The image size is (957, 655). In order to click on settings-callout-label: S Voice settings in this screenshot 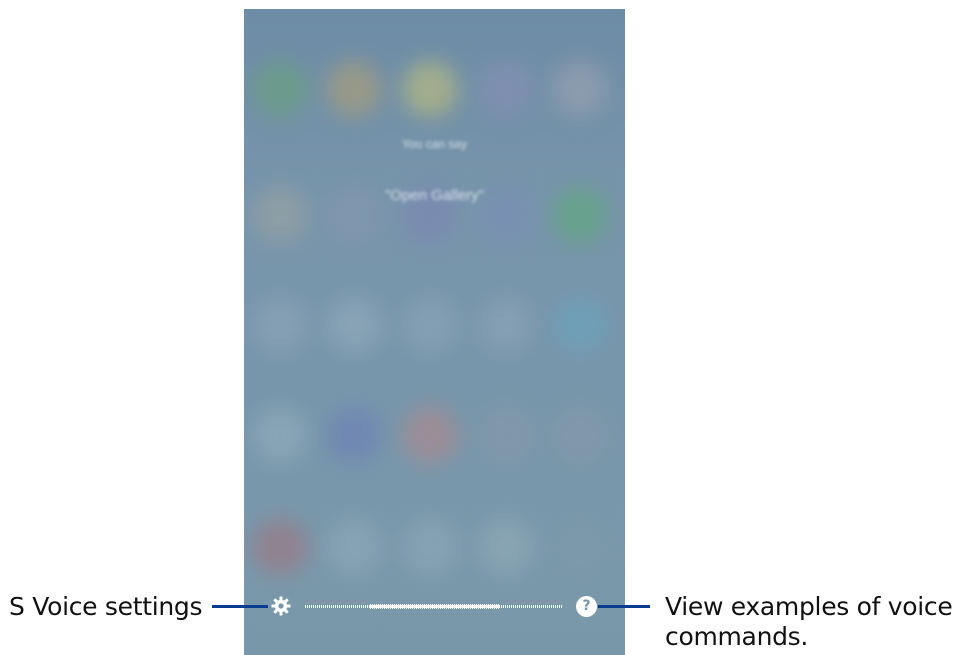, I will do `click(106, 606)`.